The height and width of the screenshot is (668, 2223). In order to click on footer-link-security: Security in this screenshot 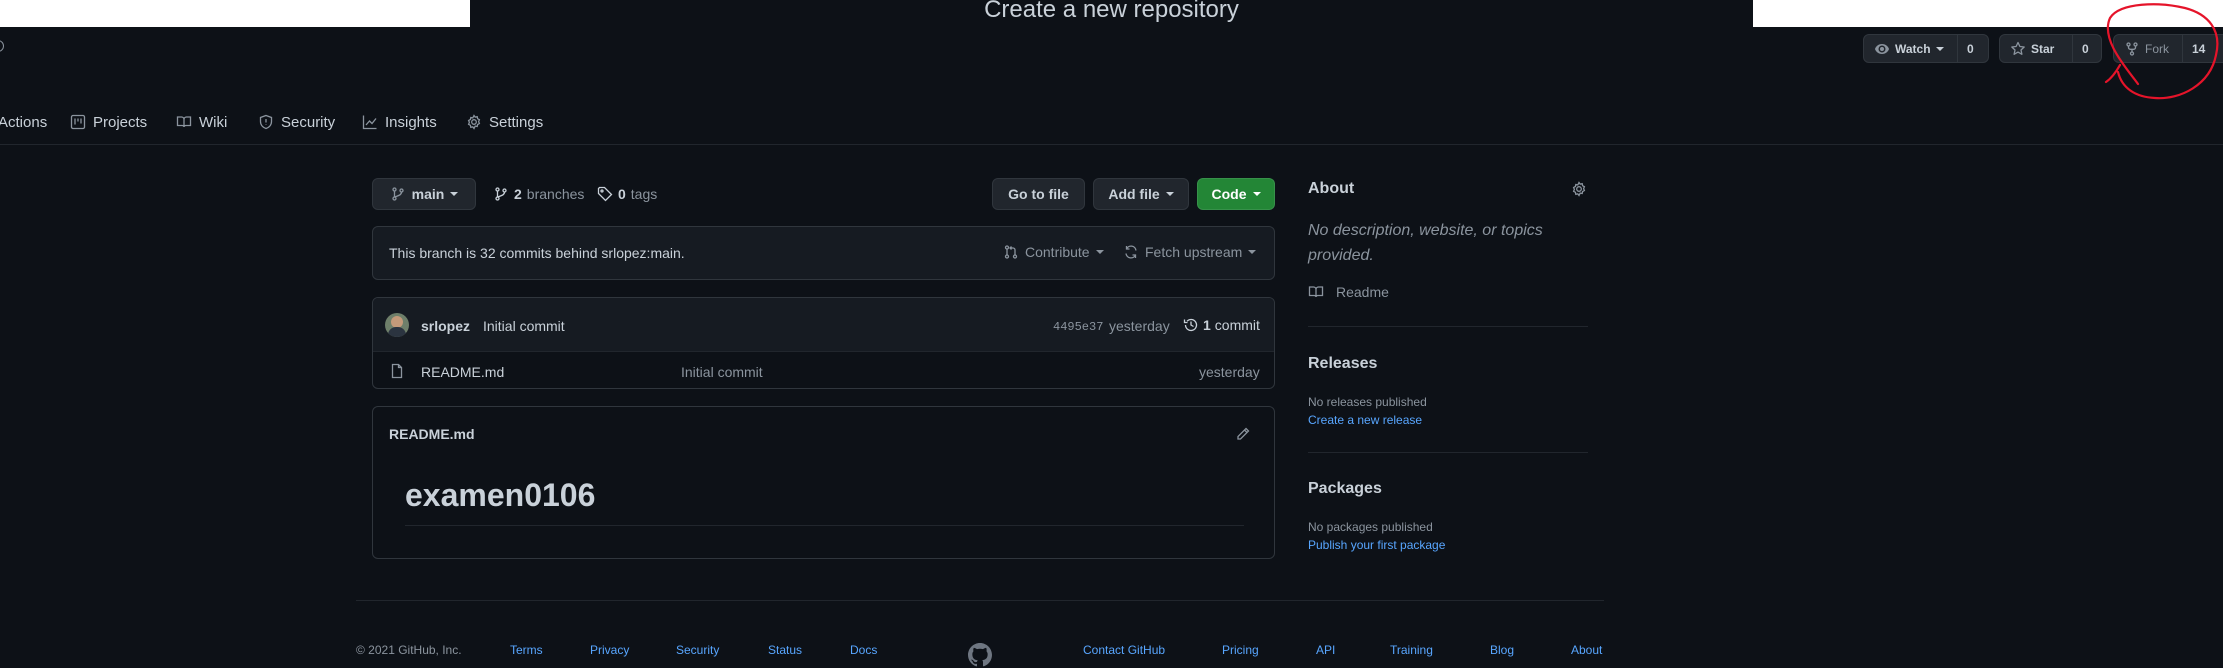, I will do `click(697, 650)`.